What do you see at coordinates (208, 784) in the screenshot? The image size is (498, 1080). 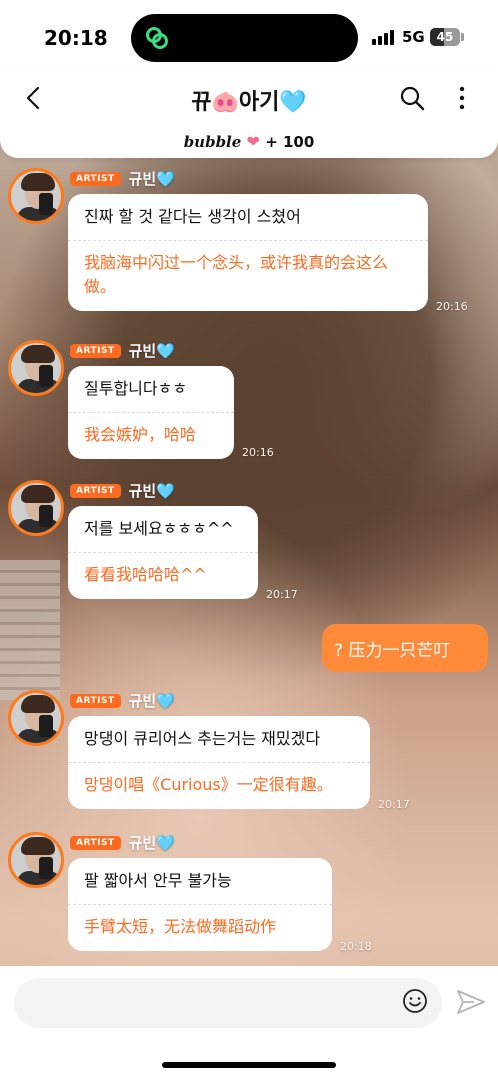 I see `message-text-translation: 망댕이唱《Curious》一定很有趣。` at bounding box center [208, 784].